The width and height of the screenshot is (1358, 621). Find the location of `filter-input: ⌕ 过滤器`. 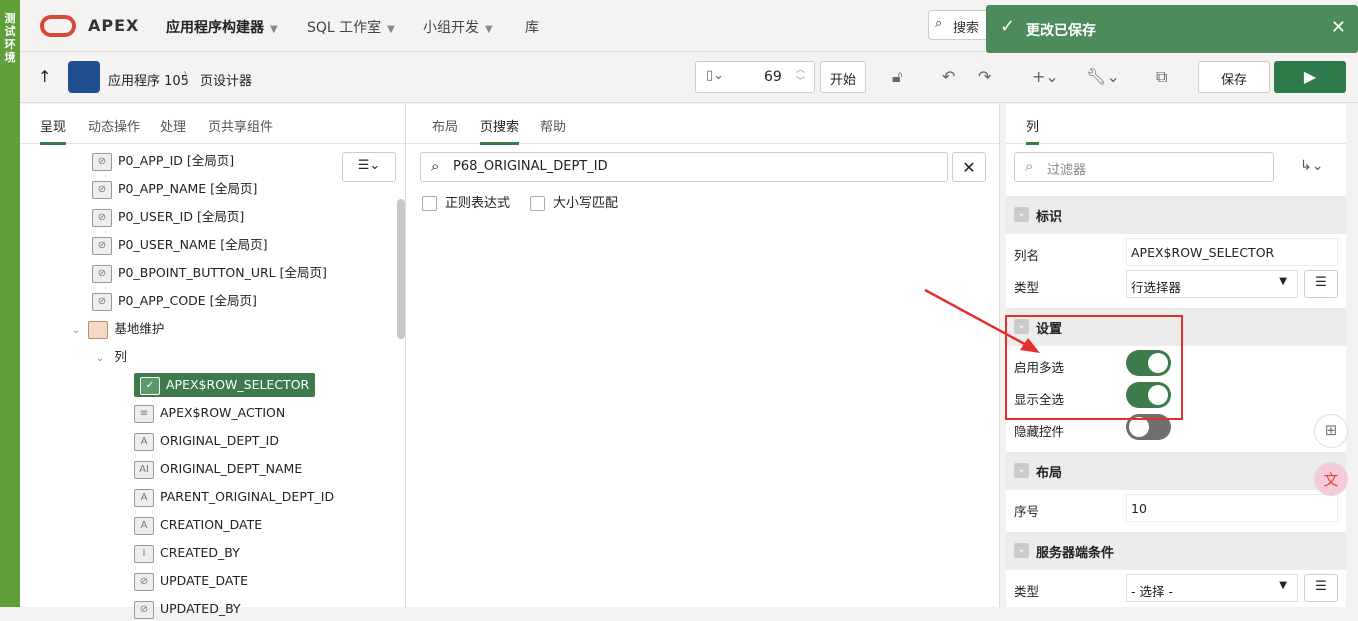

filter-input: ⌕ 过滤器 is located at coordinates (1144, 167).